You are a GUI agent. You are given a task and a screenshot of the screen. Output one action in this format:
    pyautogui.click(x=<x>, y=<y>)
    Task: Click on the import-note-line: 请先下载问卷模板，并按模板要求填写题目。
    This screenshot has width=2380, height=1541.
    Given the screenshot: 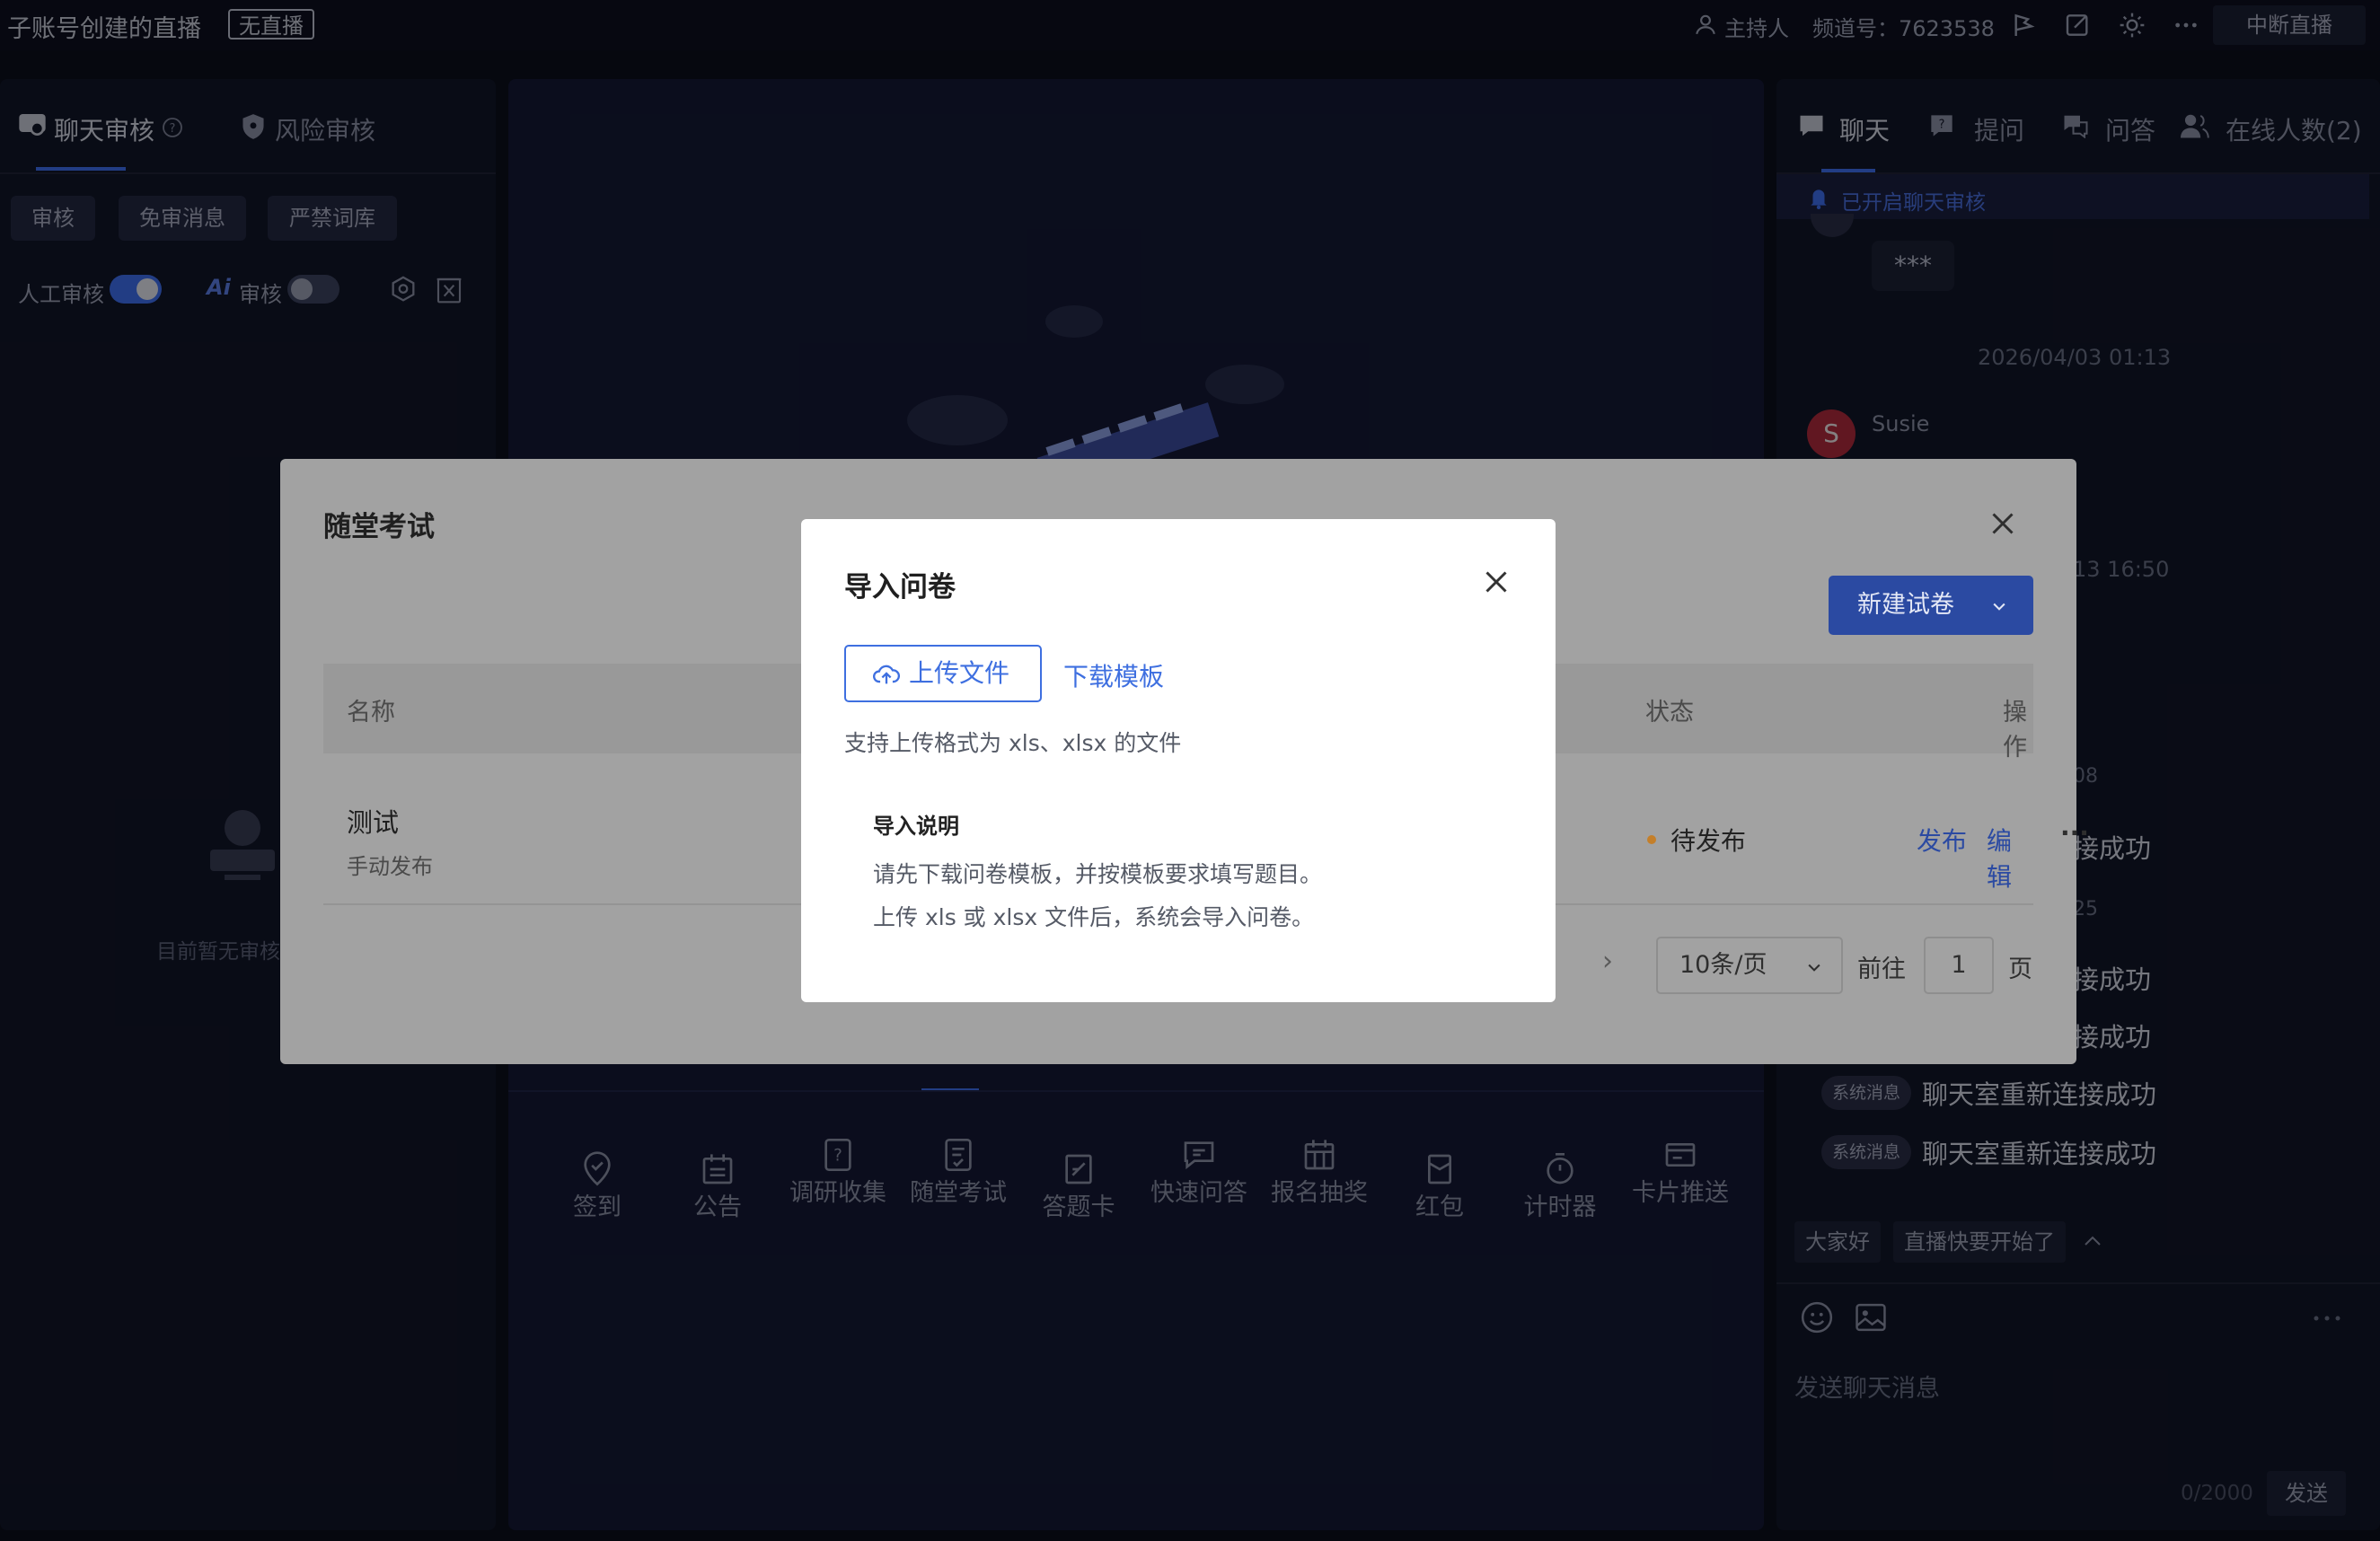 What is the action you would take?
    pyautogui.click(x=1098, y=874)
    